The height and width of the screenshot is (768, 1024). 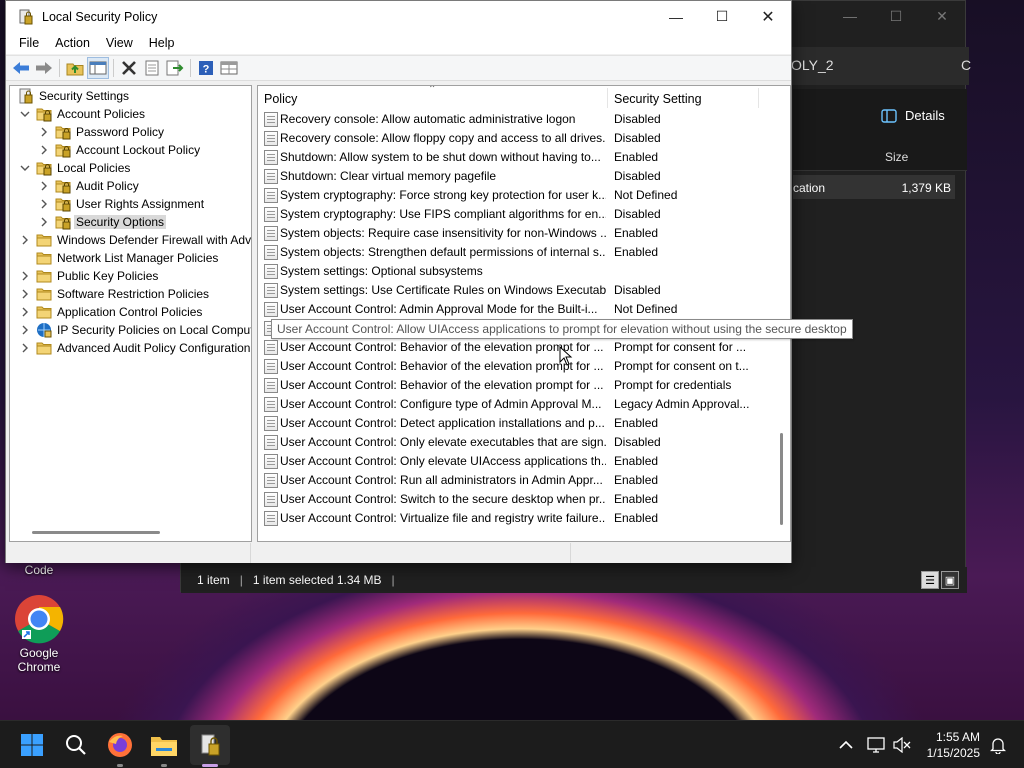 What do you see at coordinates (957, 737) in the screenshot?
I see `clock-time: 1:55 AM` at bounding box center [957, 737].